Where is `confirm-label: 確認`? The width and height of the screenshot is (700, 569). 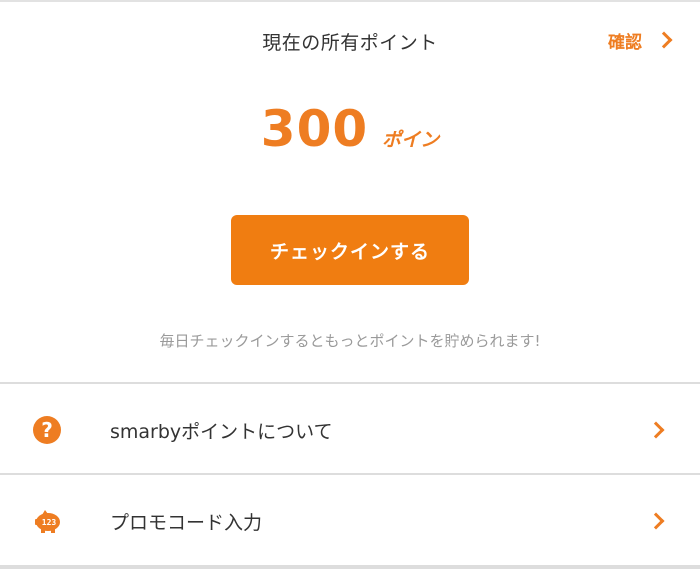 confirm-label: 確認 is located at coordinates (625, 42).